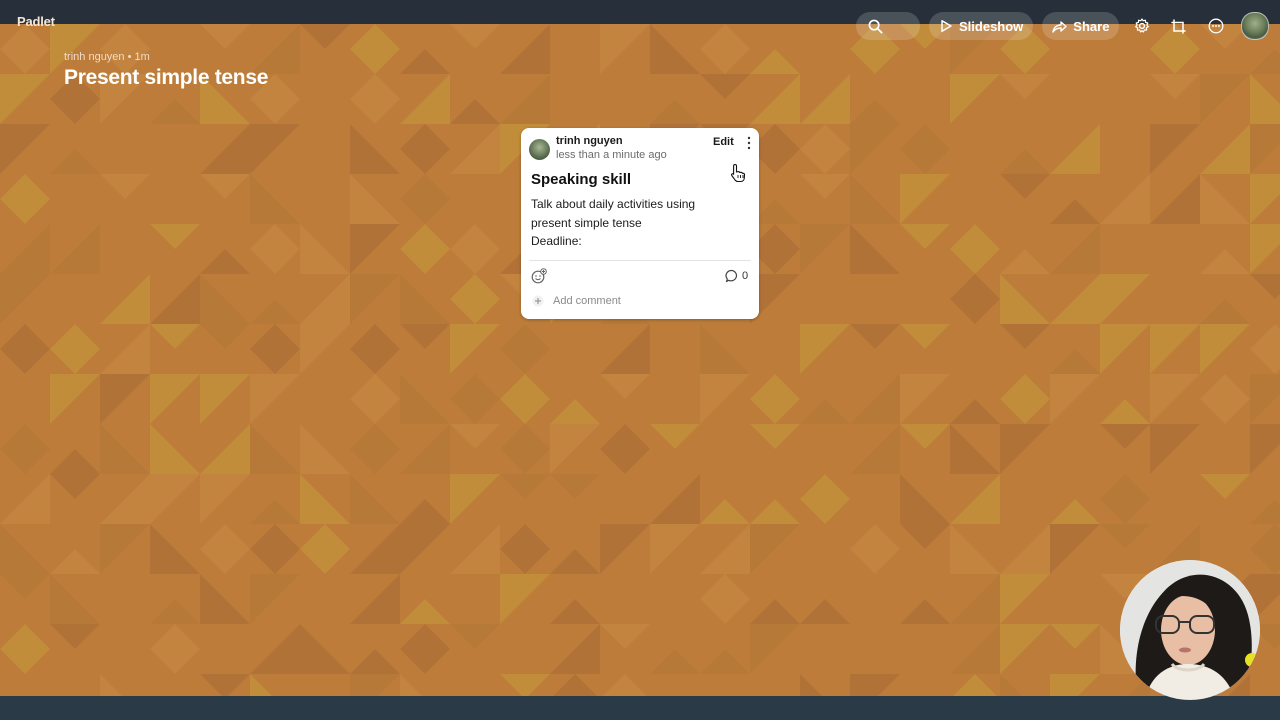 The image size is (1280, 720). I want to click on plus-icon, so click(538, 301).